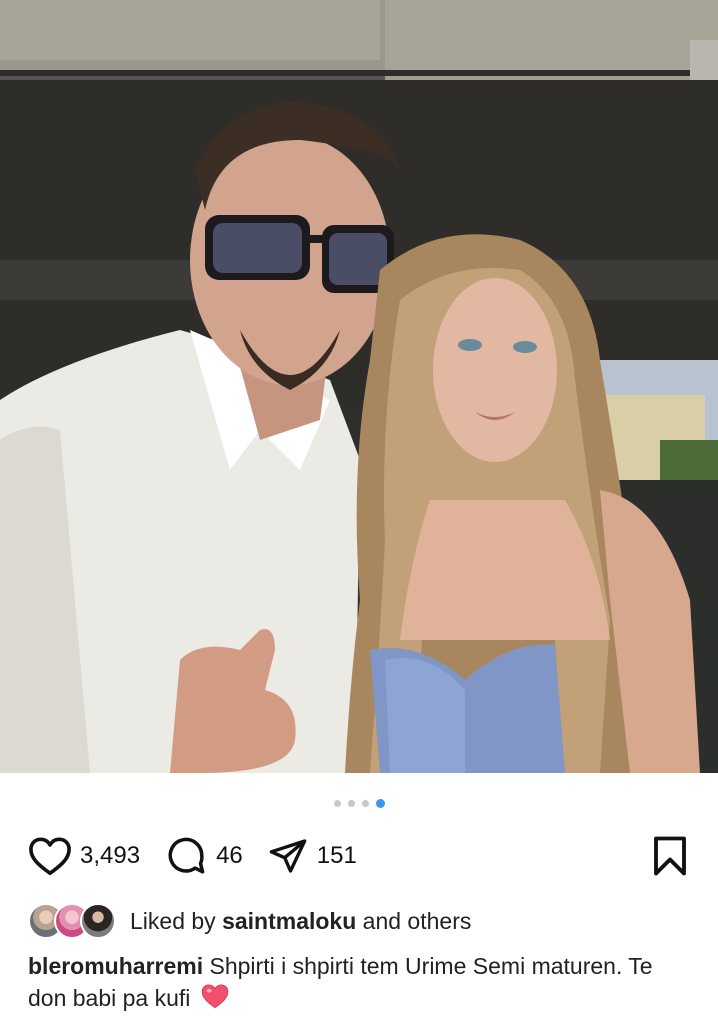 This screenshot has width=718, height=1024. I want to click on avatar, so click(98, 921).